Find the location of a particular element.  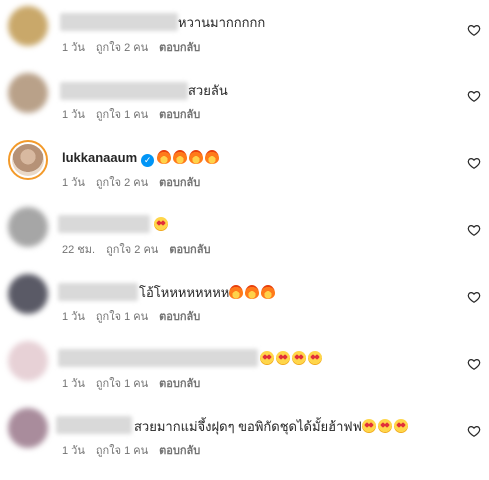

comment-line: lukkanaaum ✓ is located at coordinates (141, 158).